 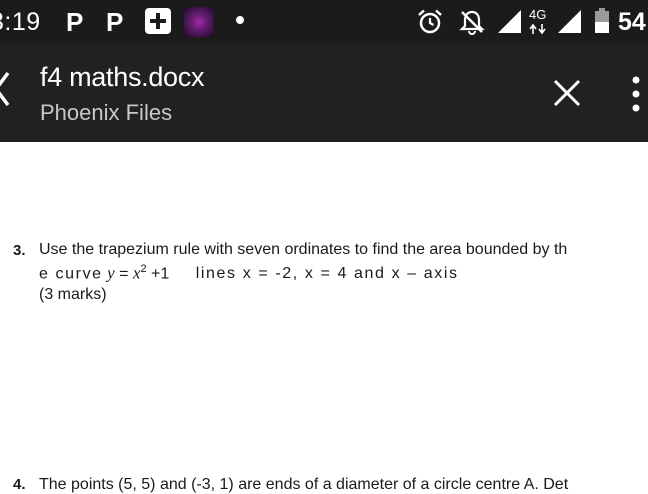 I want to click on question-3-marks: (3 marks), so click(x=73, y=294).